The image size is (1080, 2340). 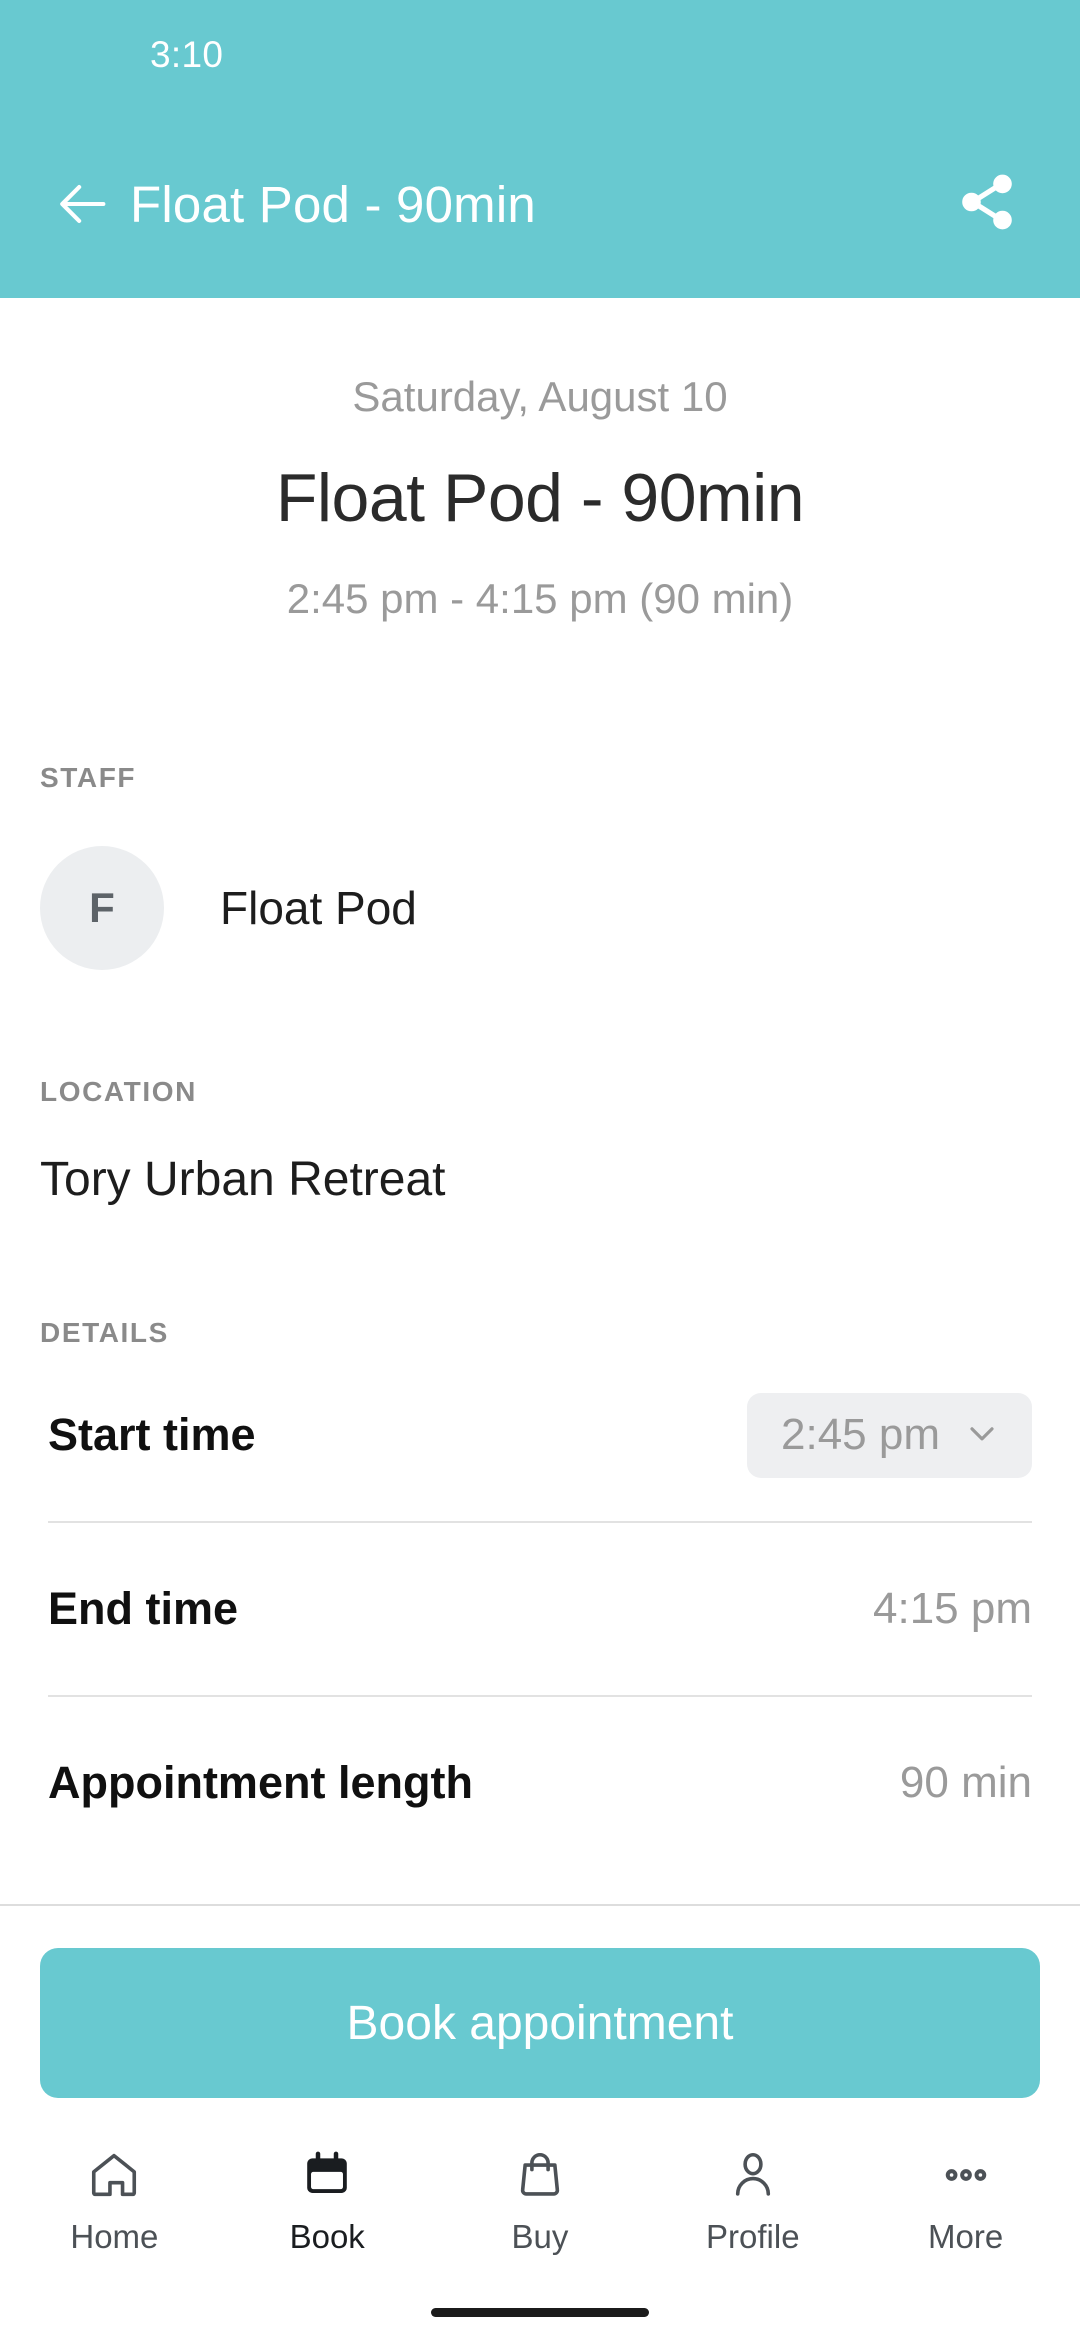 I want to click on bottom-navigation: Home Book Buy Profile More, so click(x=540, y=2209).